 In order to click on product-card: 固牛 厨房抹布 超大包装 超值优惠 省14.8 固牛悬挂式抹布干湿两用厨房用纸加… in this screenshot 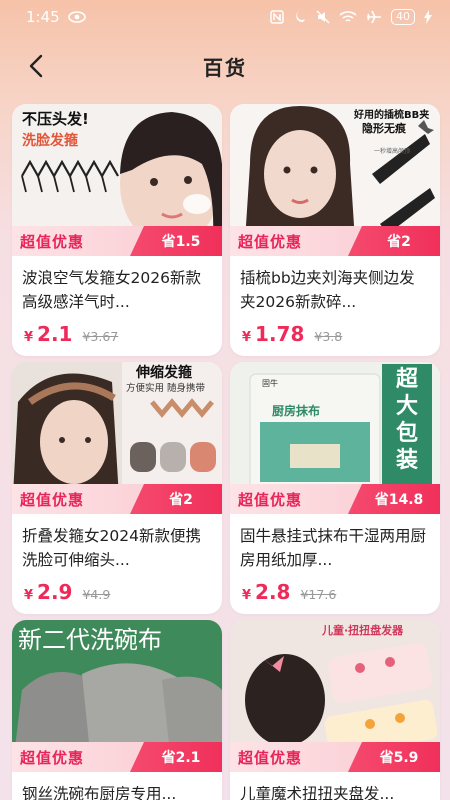, I will do `click(335, 488)`.